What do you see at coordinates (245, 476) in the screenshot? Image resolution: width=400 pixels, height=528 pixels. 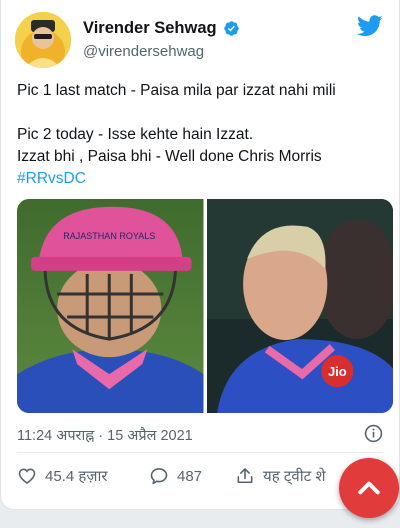 I see `share-icon` at bounding box center [245, 476].